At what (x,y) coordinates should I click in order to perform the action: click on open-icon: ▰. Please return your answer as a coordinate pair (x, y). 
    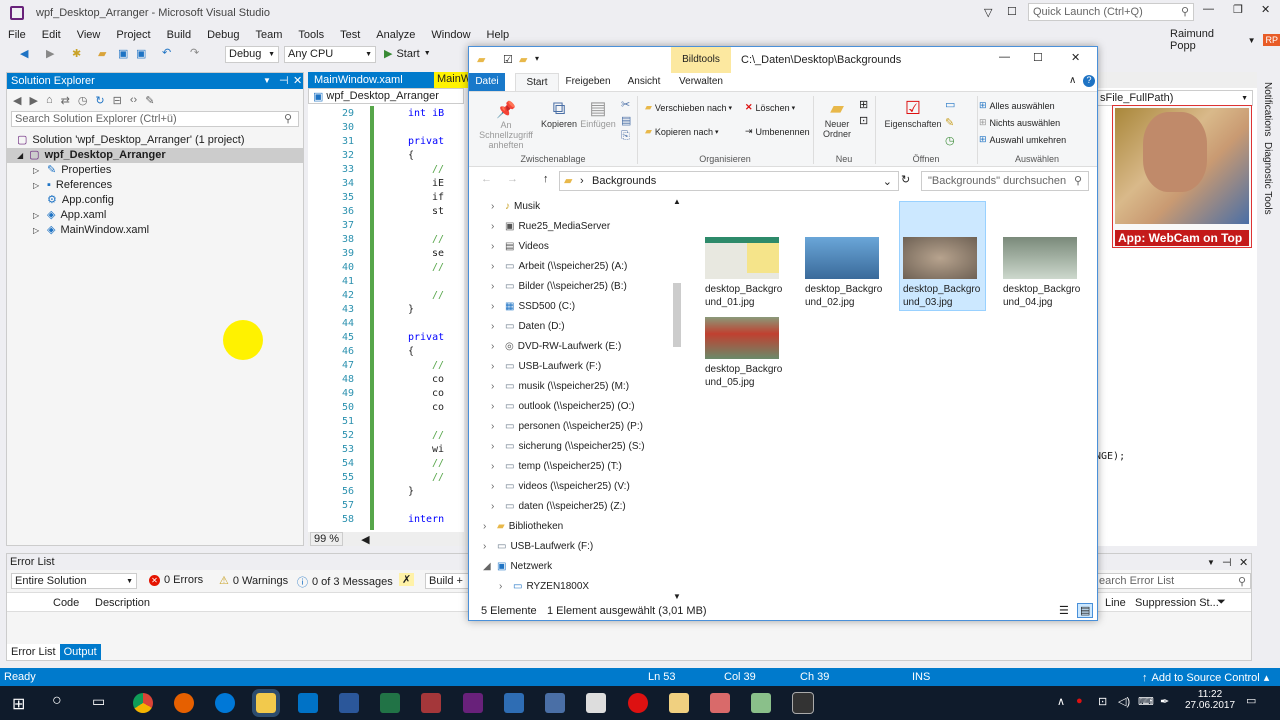
    Looking at the image, I should click on (102, 53).